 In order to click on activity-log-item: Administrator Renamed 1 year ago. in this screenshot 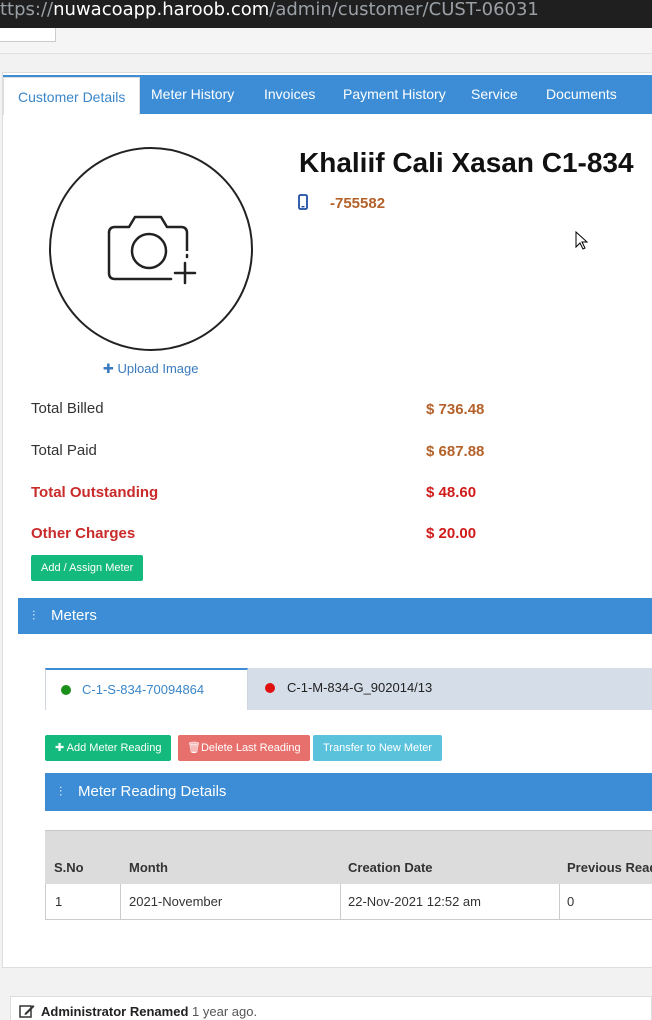, I will do `click(331, 1008)`.